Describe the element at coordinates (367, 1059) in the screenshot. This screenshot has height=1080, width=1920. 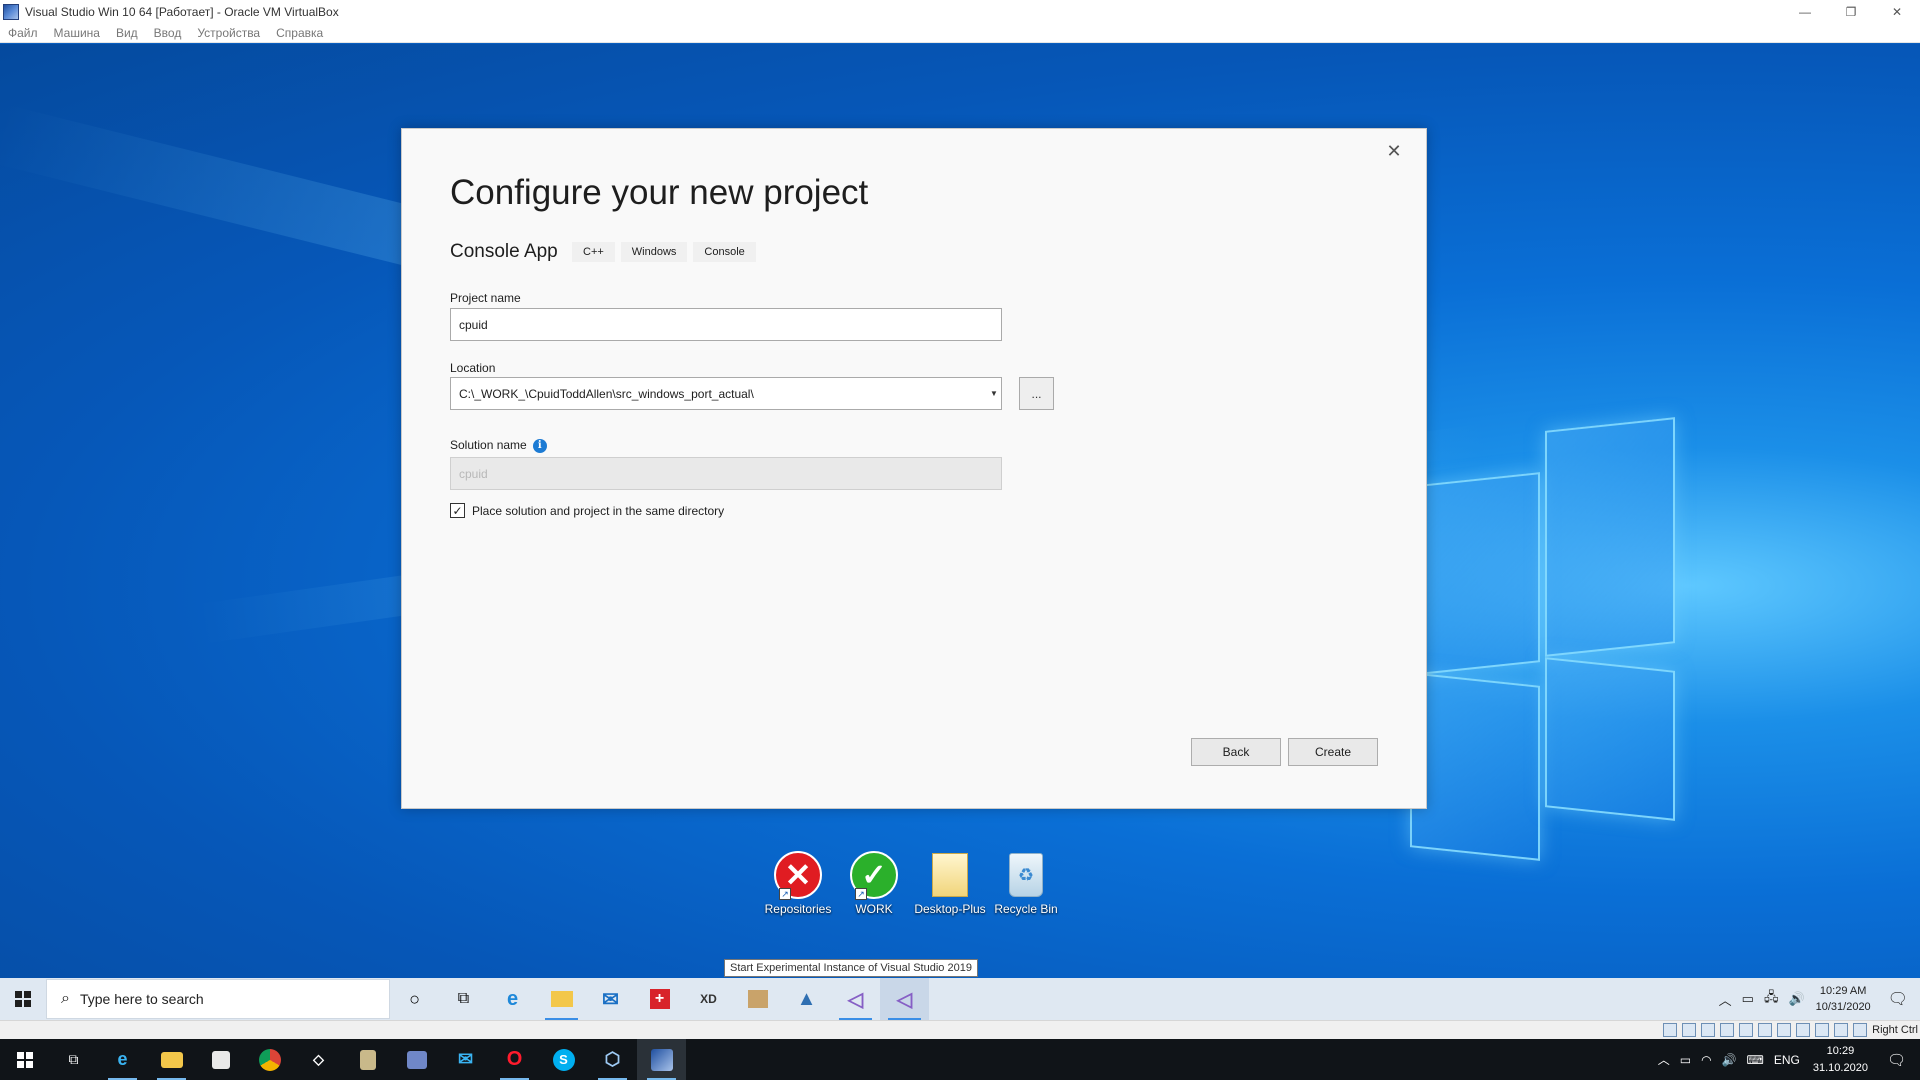
I see `host-notepad-button` at that location.